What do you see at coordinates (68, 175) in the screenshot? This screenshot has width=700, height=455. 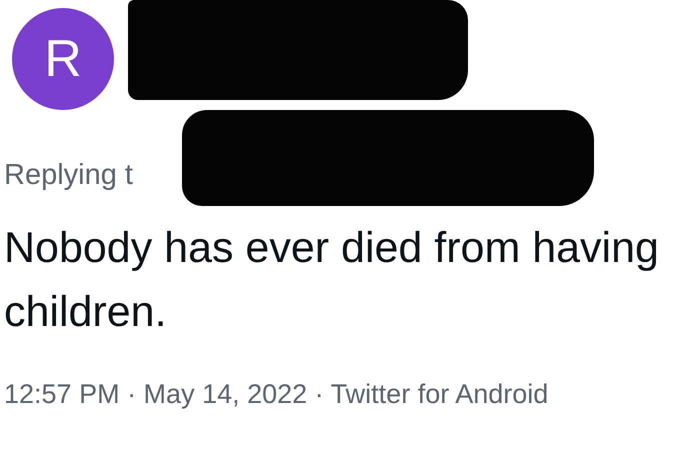 I see `reply-context: Replying t` at bounding box center [68, 175].